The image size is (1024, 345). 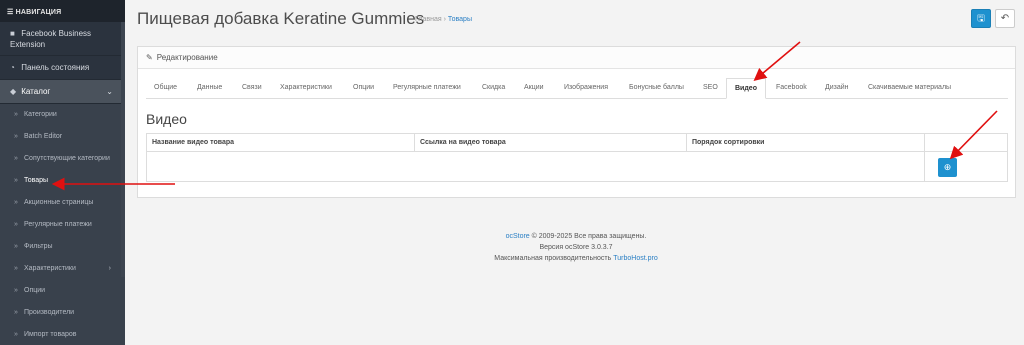 I want to click on tab-design: Дизайн, so click(x=837, y=88).